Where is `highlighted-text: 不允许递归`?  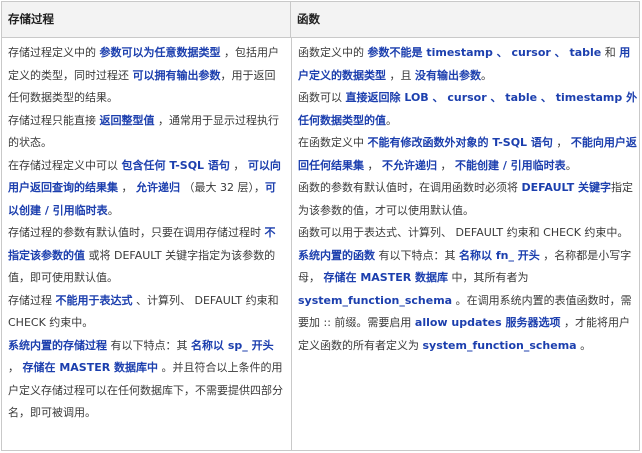 highlighted-text: 不允许递归 is located at coordinates (409, 165).